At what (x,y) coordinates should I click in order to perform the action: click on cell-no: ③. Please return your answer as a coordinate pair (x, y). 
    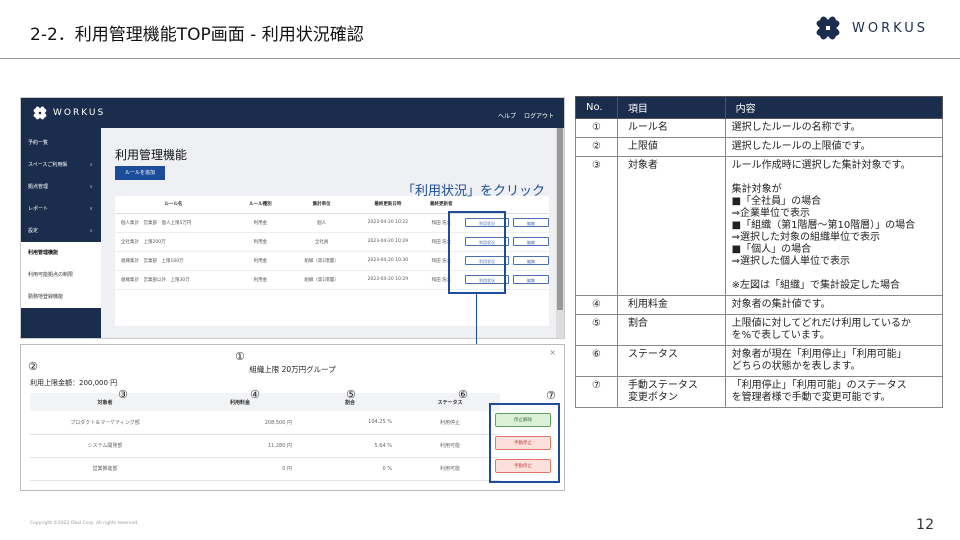
    Looking at the image, I should click on (596, 226).